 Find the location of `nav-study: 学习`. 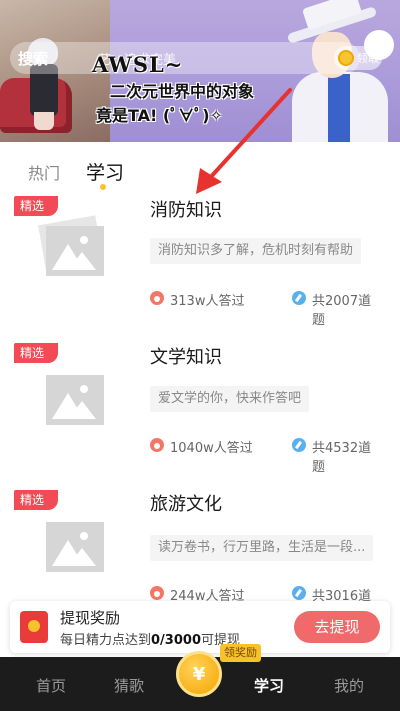

nav-study: 学习 is located at coordinates (269, 685).